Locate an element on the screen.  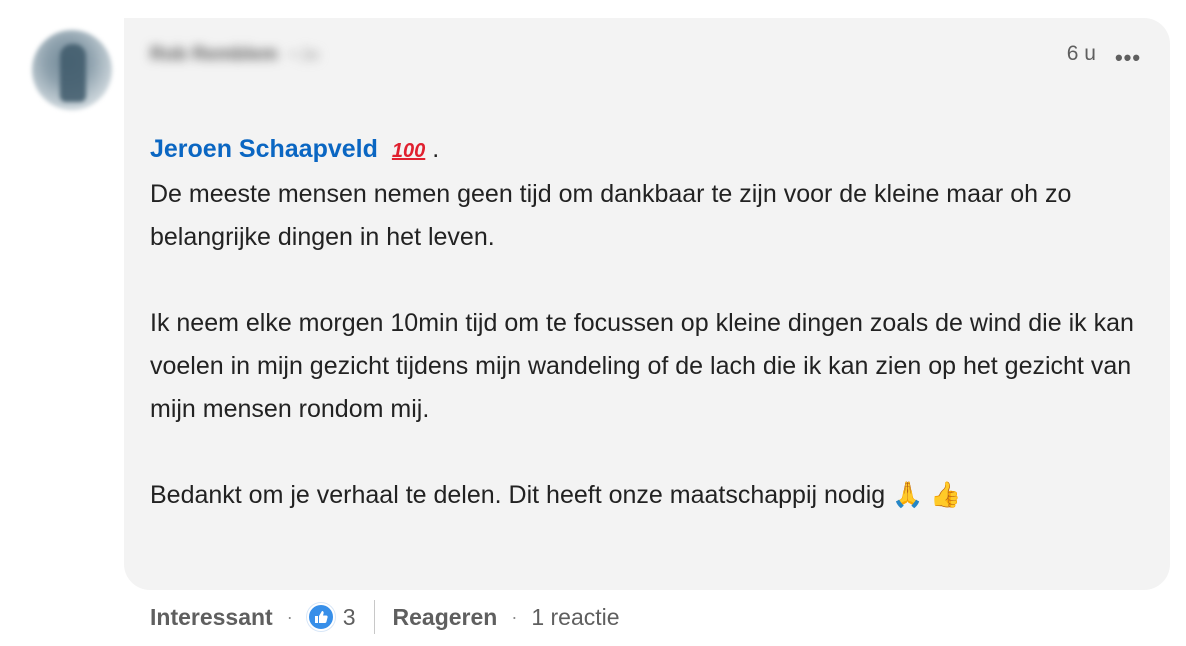
author-meta: • 2e is located at coordinates (304, 54).